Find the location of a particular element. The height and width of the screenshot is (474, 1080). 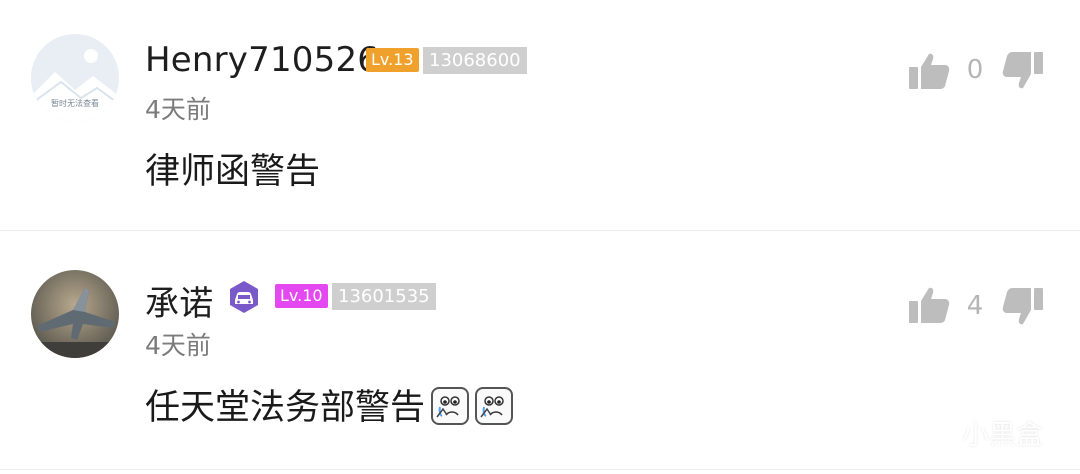

level-badge: Lv.13 is located at coordinates (392, 60).